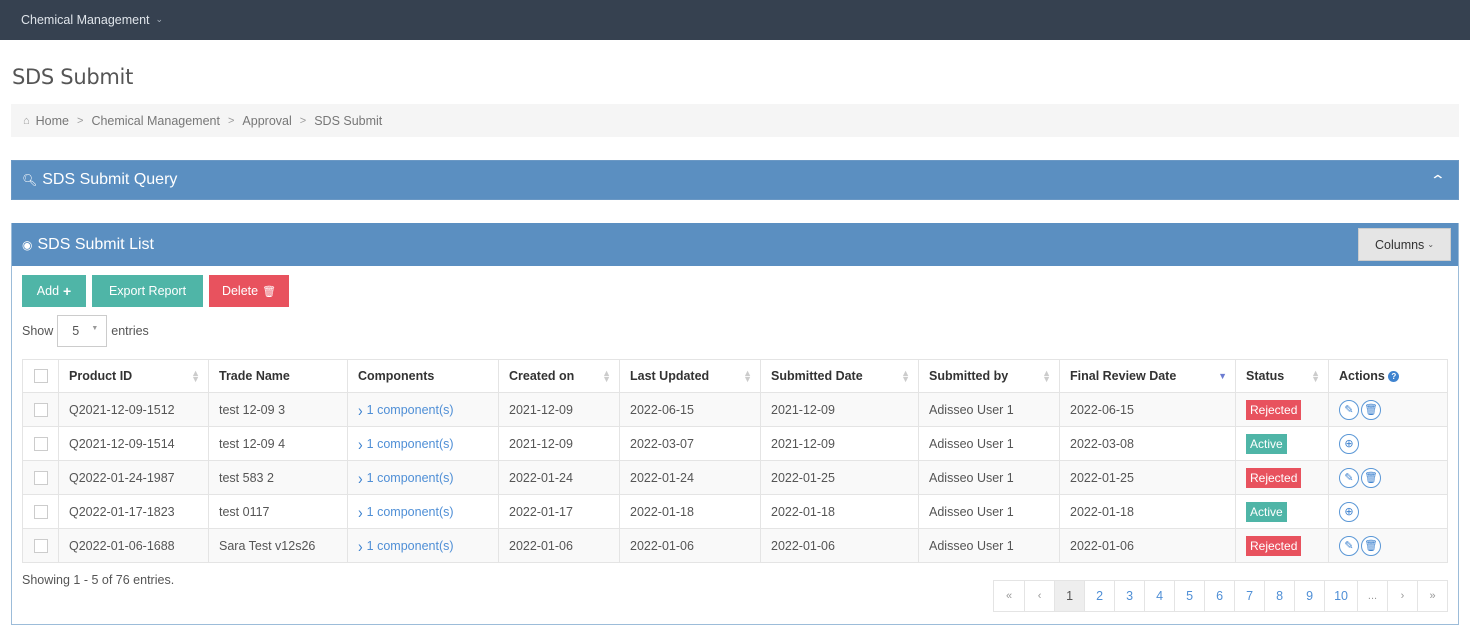  What do you see at coordinates (735, 180) in the screenshot?
I see `query-panel-header: 🔍︎ SDS Submit Query ⌃` at bounding box center [735, 180].